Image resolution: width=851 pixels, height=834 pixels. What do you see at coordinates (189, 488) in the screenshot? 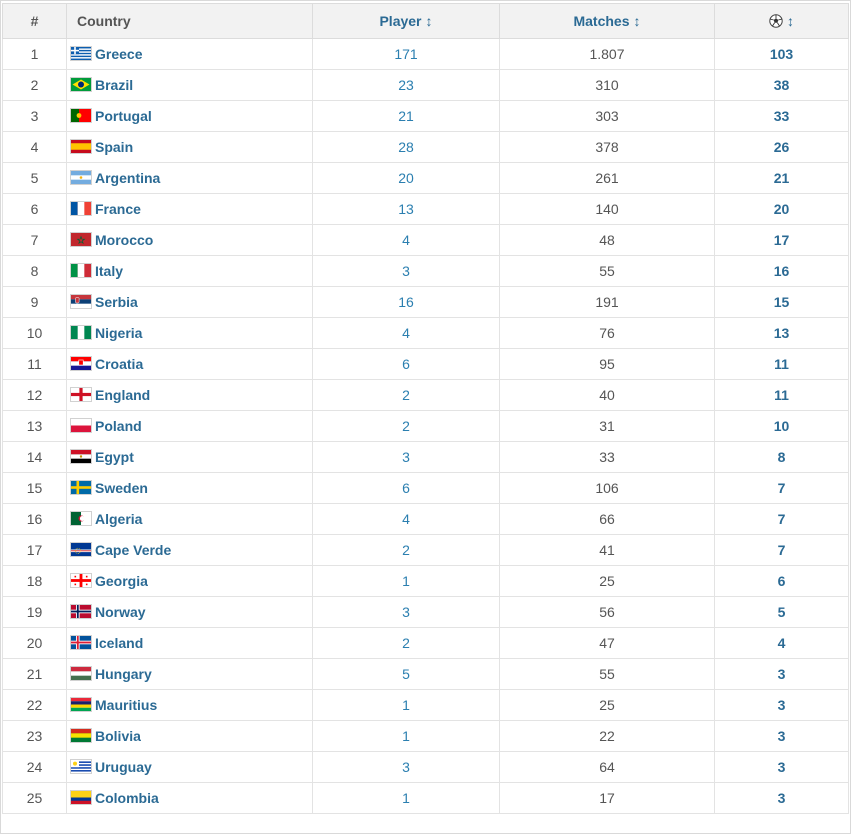
I see `country-cell: Sweden` at bounding box center [189, 488].